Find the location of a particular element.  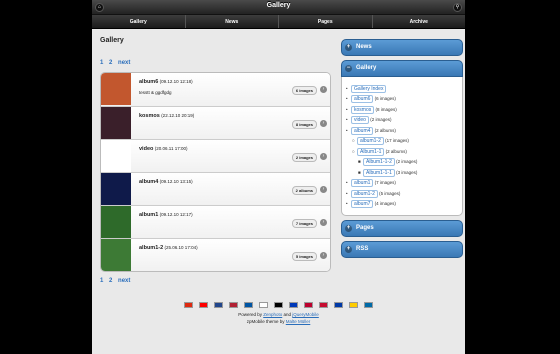

gallery-tree-meta: (8 images) is located at coordinates (386, 109).